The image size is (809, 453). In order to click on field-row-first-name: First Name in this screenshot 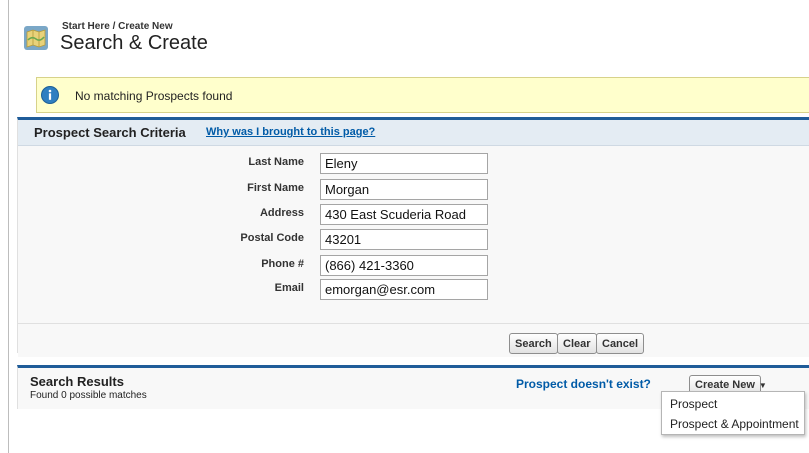, I will do `click(413, 190)`.